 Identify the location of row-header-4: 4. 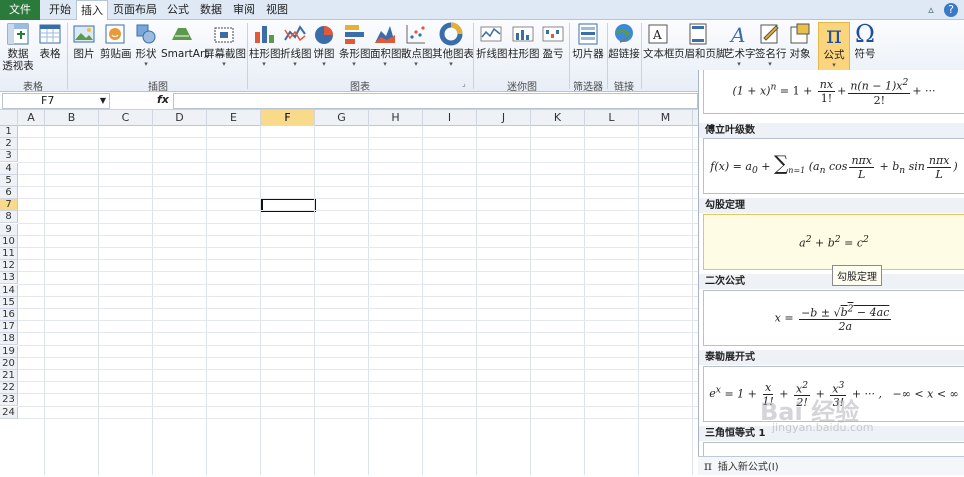
(9, 168).